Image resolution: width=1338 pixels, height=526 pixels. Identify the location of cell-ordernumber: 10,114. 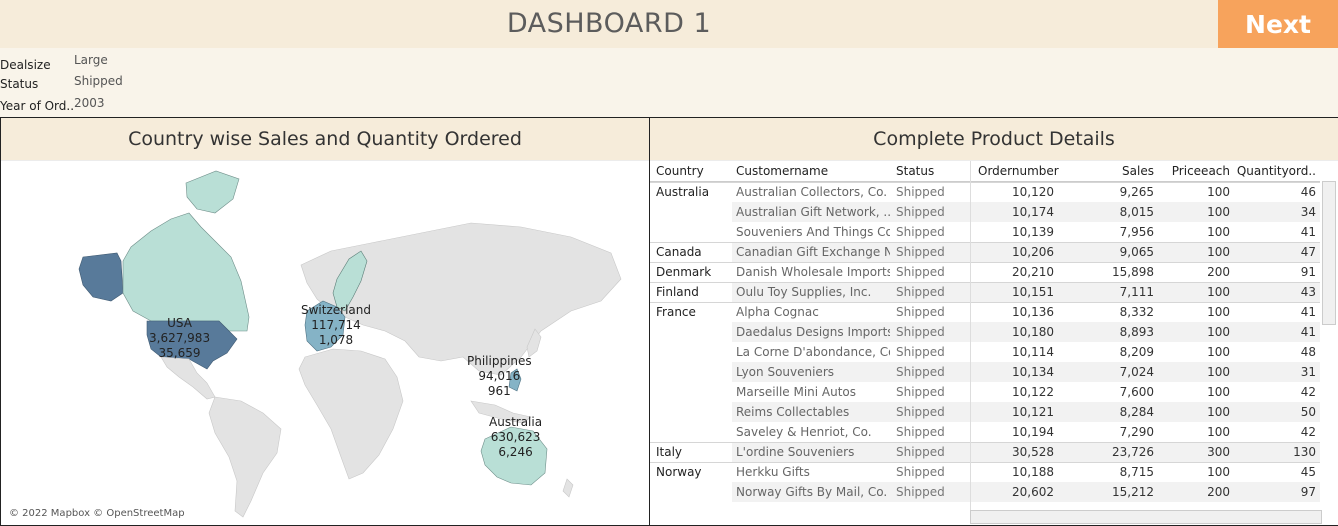
(1033, 352).